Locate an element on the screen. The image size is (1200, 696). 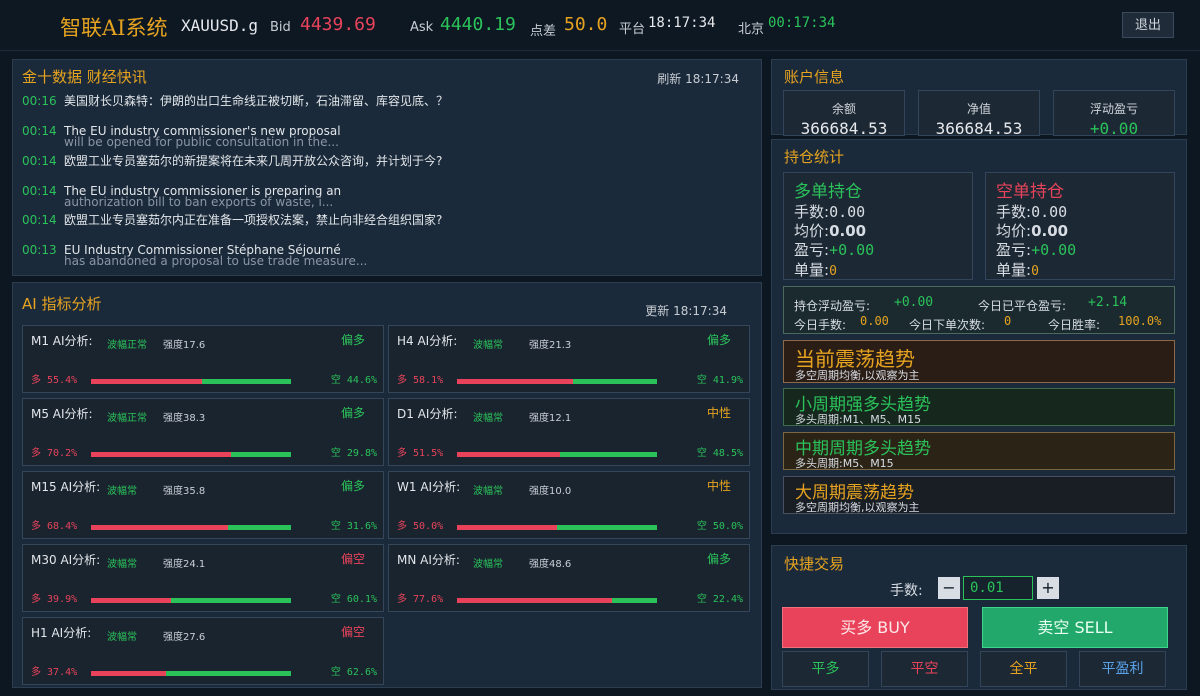
balance-value: 366684.53 is located at coordinates (844, 128).